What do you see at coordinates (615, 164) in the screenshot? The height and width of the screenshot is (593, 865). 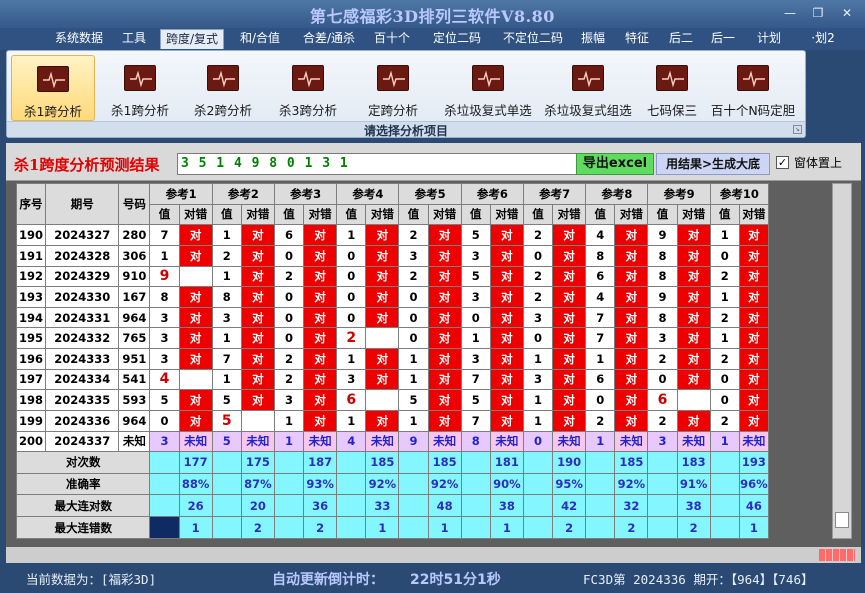 I see `export-excel-button: 导出excel` at bounding box center [615, 164].